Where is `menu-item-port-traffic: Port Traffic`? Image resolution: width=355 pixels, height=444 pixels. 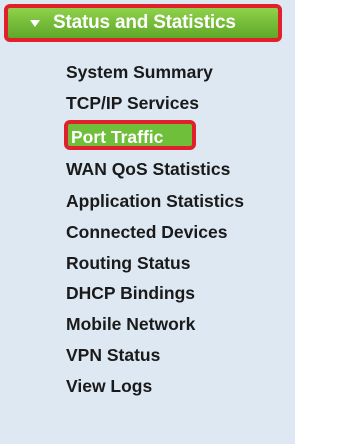 menu-item-port-traffic: Port Traffic is located at coordinates (130, 135).